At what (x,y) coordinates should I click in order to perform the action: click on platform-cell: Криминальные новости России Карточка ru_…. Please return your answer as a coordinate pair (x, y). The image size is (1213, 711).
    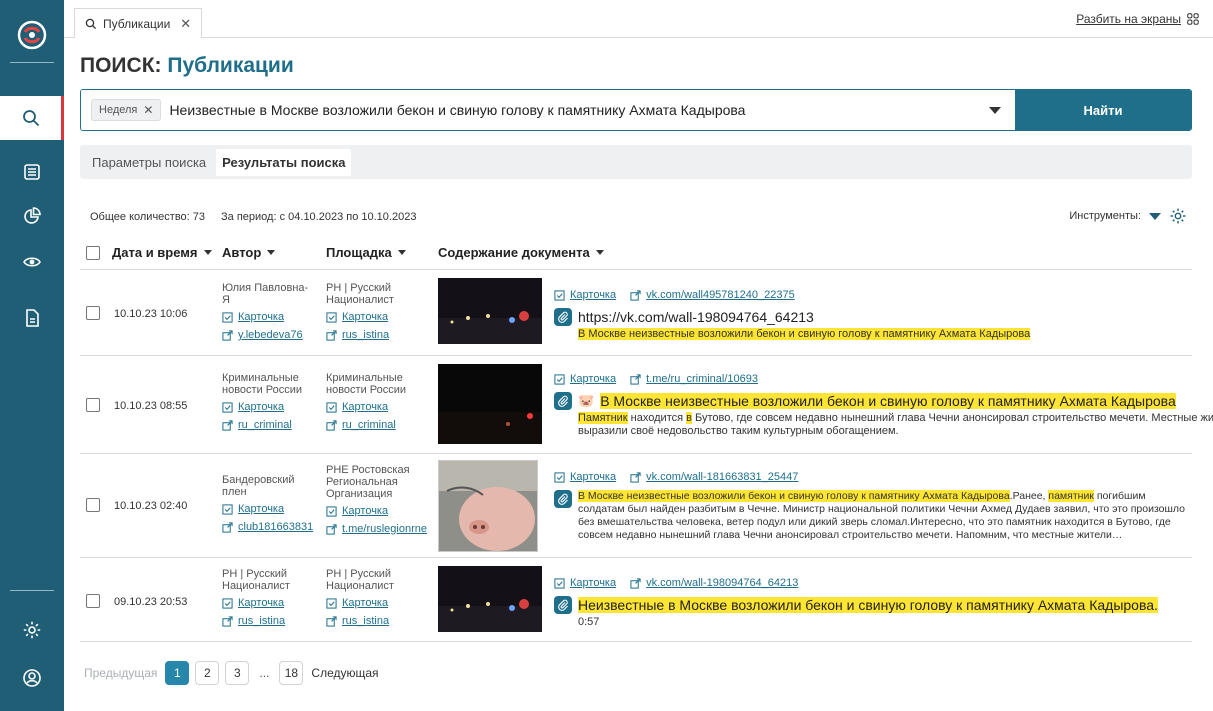
    Looking at the image, I should click on (376, 402).